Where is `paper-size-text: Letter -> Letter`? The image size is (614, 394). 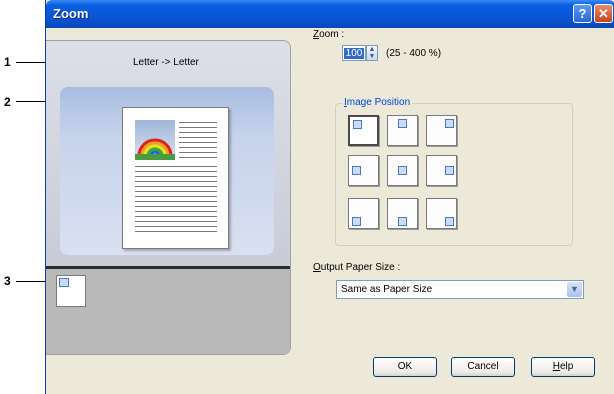 paper-size-text: Letter -> Letter is located at coordinates (166, 62).